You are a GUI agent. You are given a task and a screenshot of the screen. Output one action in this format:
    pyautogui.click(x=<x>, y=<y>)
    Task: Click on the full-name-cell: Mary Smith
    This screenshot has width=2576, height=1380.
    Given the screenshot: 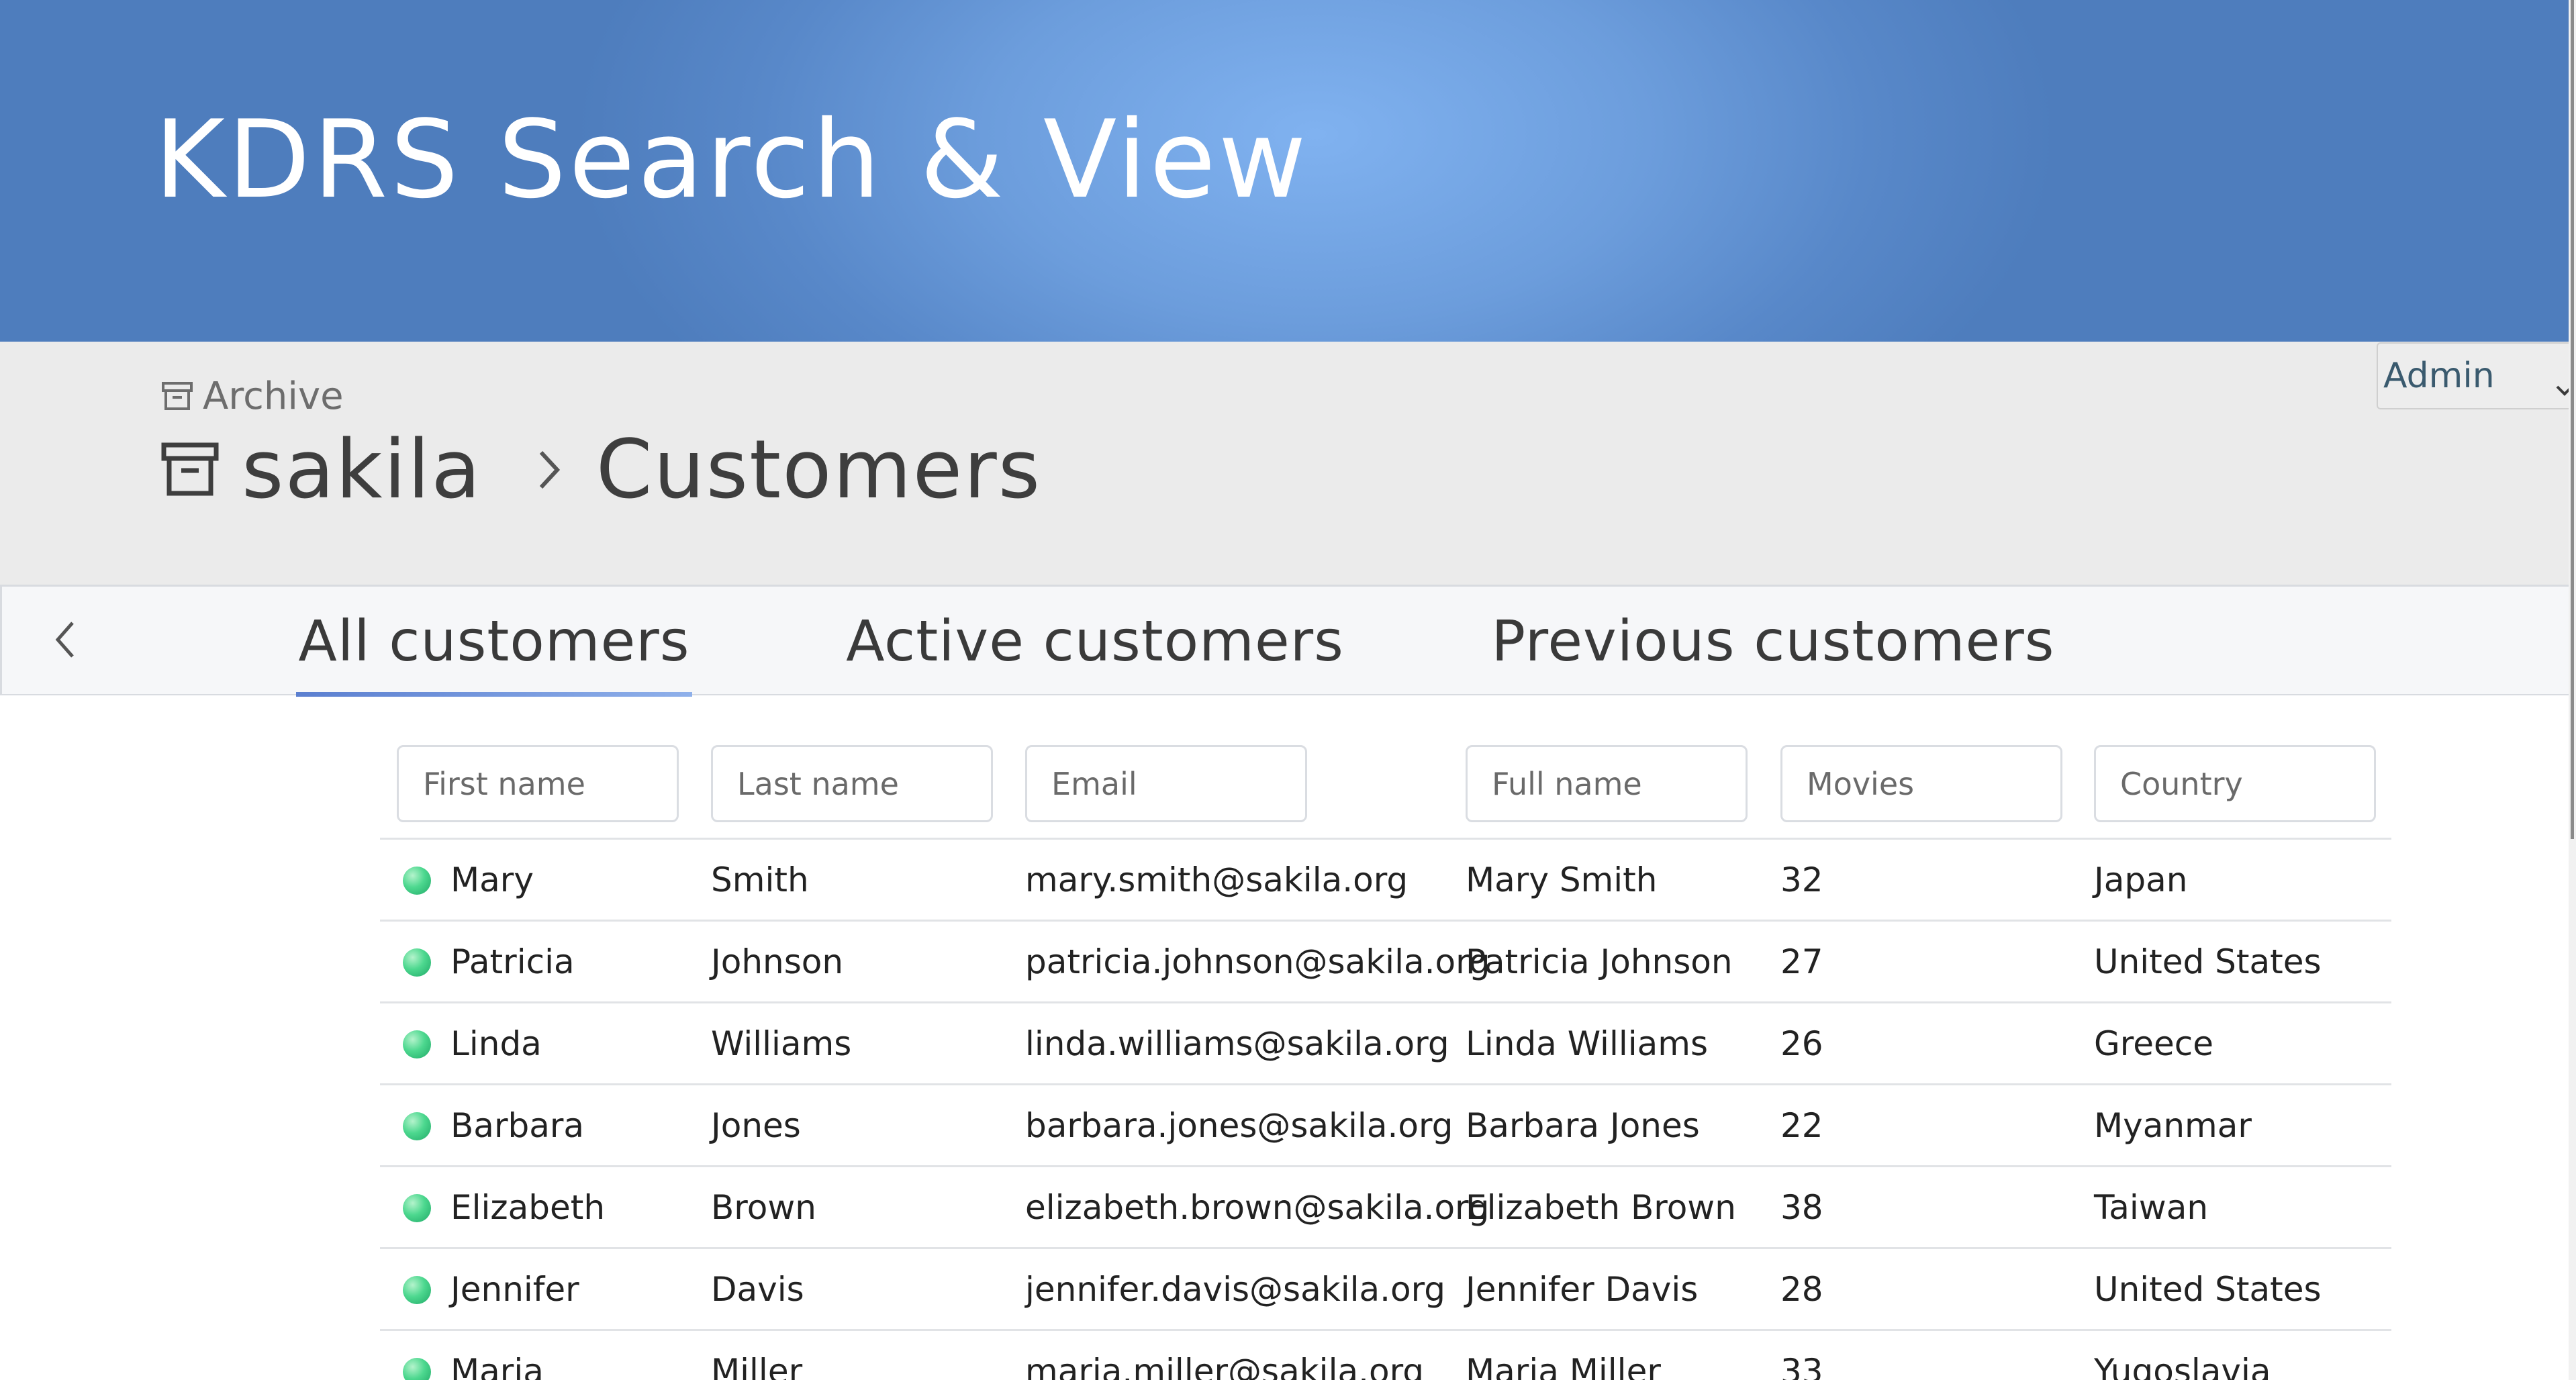 What is the action you would take?
    pyautogui.click(x=1562, y=879)
    